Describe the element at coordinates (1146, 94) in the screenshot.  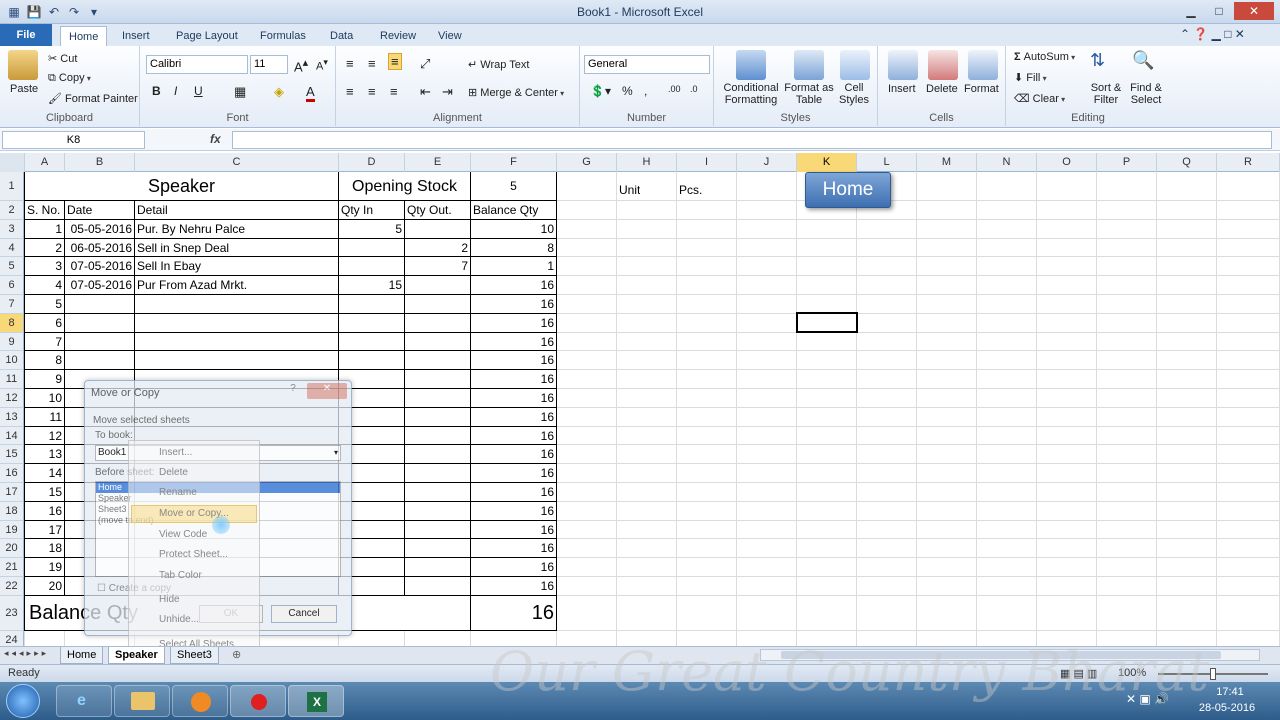
I see `find-select-button: Find & Select` at that location.